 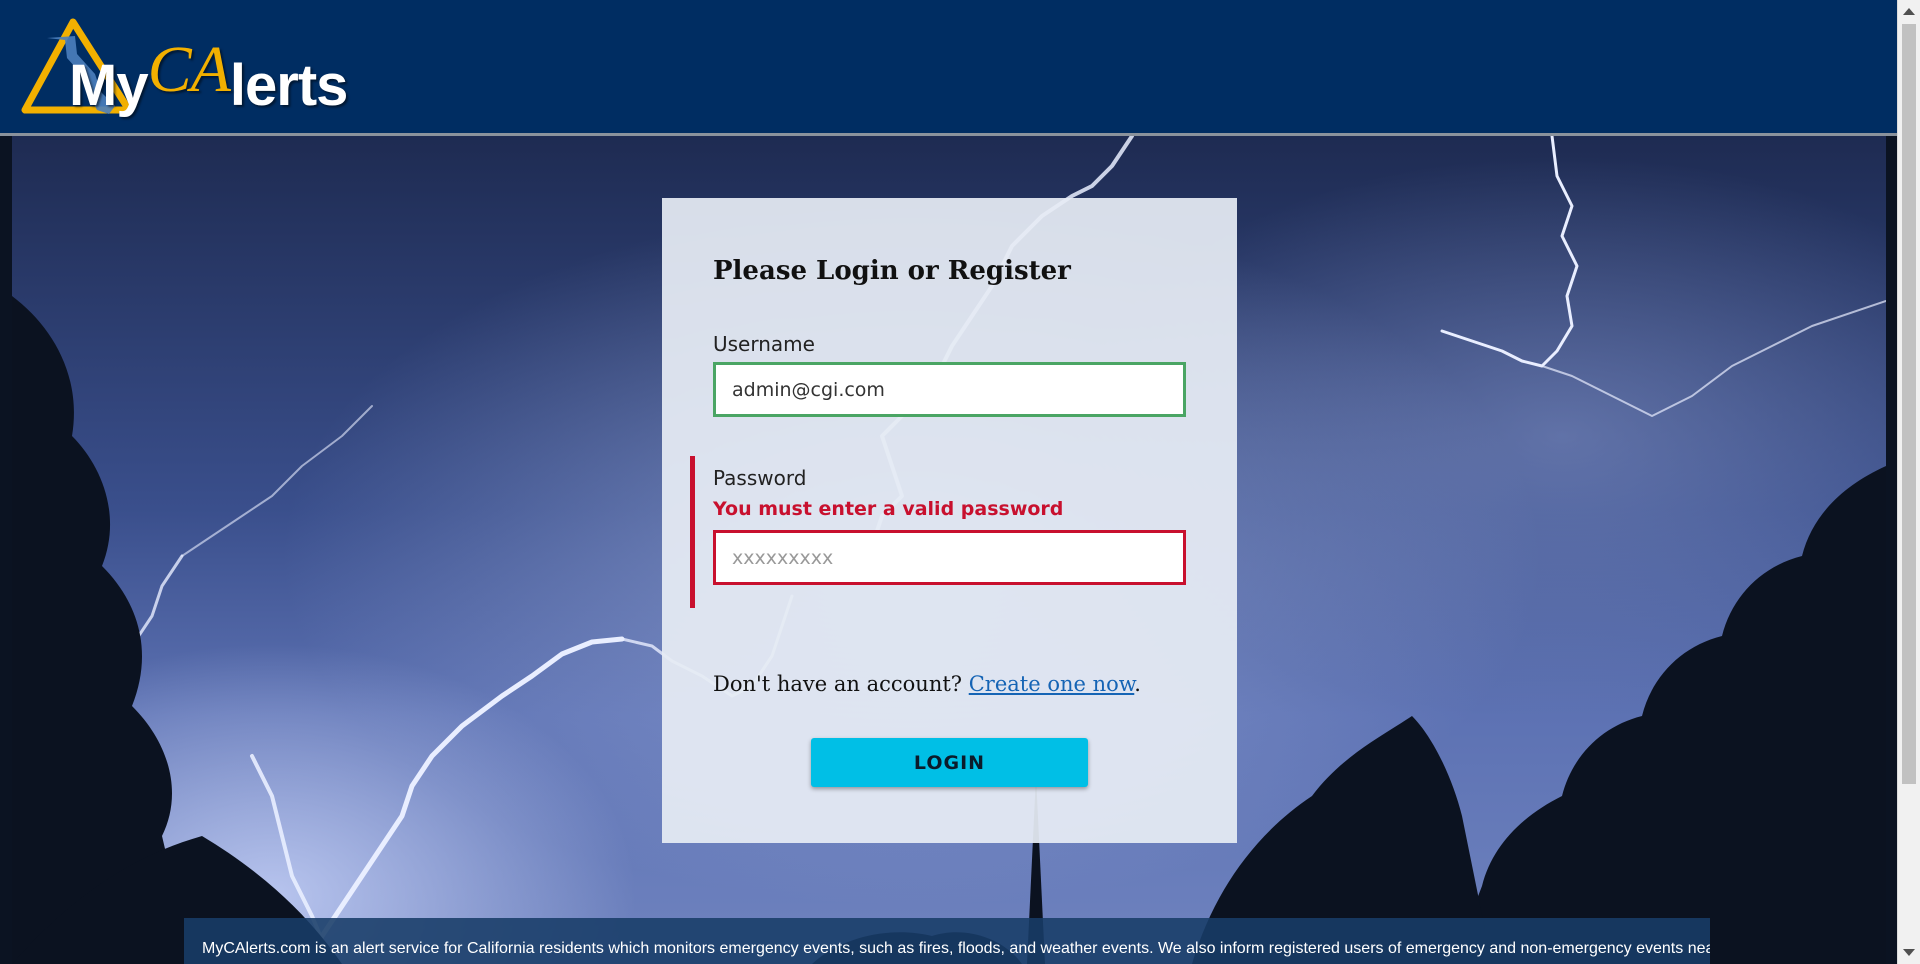 What do you see at coordinates (949, 68) in the screenshot?
I see `site-header: MyCAlerts` at bounding box center [949, 68].